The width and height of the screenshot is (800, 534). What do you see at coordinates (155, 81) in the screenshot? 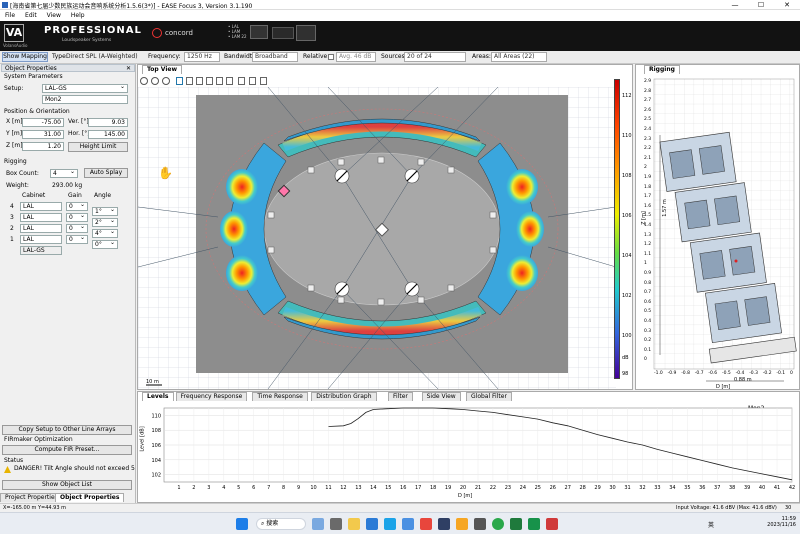
I see `zoom-out-icon` at bounding box center [155, 81].